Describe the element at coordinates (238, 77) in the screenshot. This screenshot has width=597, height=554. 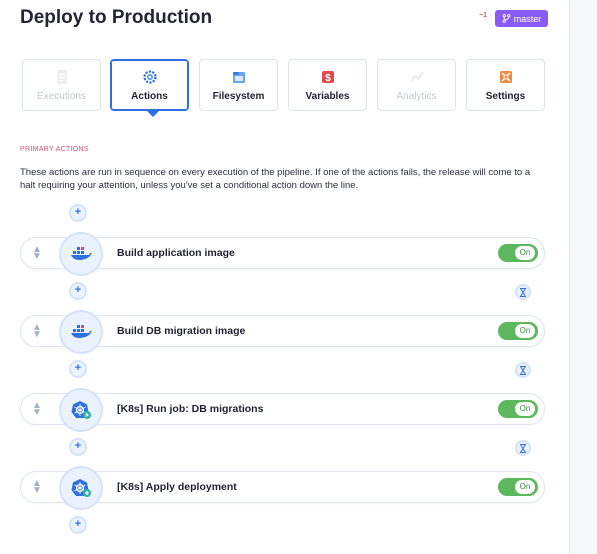
I see `folder-icon` at that location.